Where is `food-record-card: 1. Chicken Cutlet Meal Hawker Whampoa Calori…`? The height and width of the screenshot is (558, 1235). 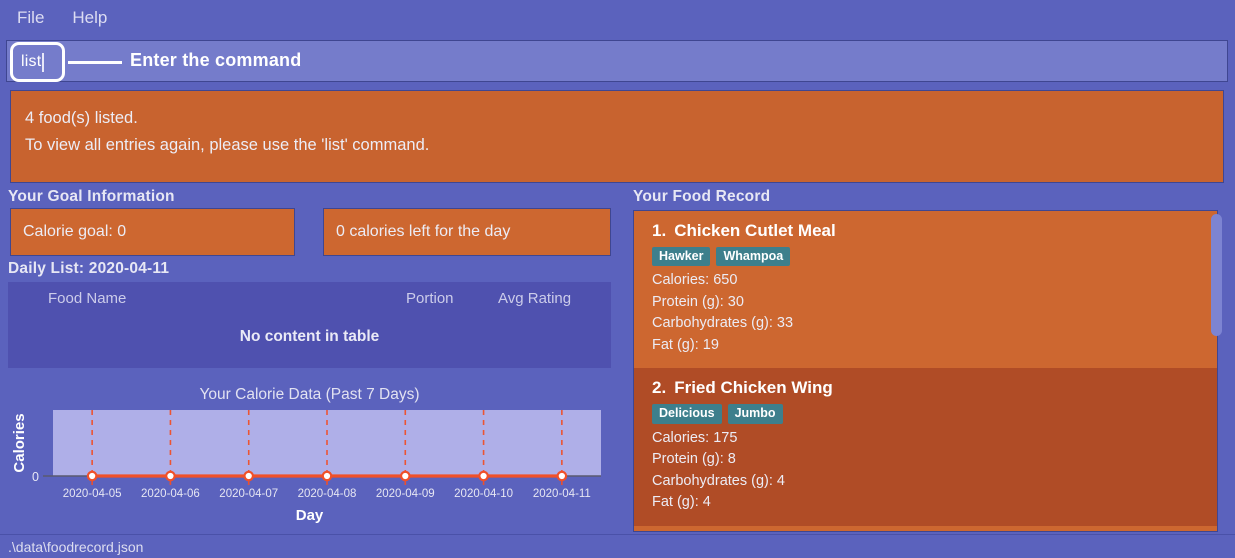 food-record-card: 1. Chicken Cutlet Meal Hawker Whampoa Calori… is located at coordinates (925, 290).